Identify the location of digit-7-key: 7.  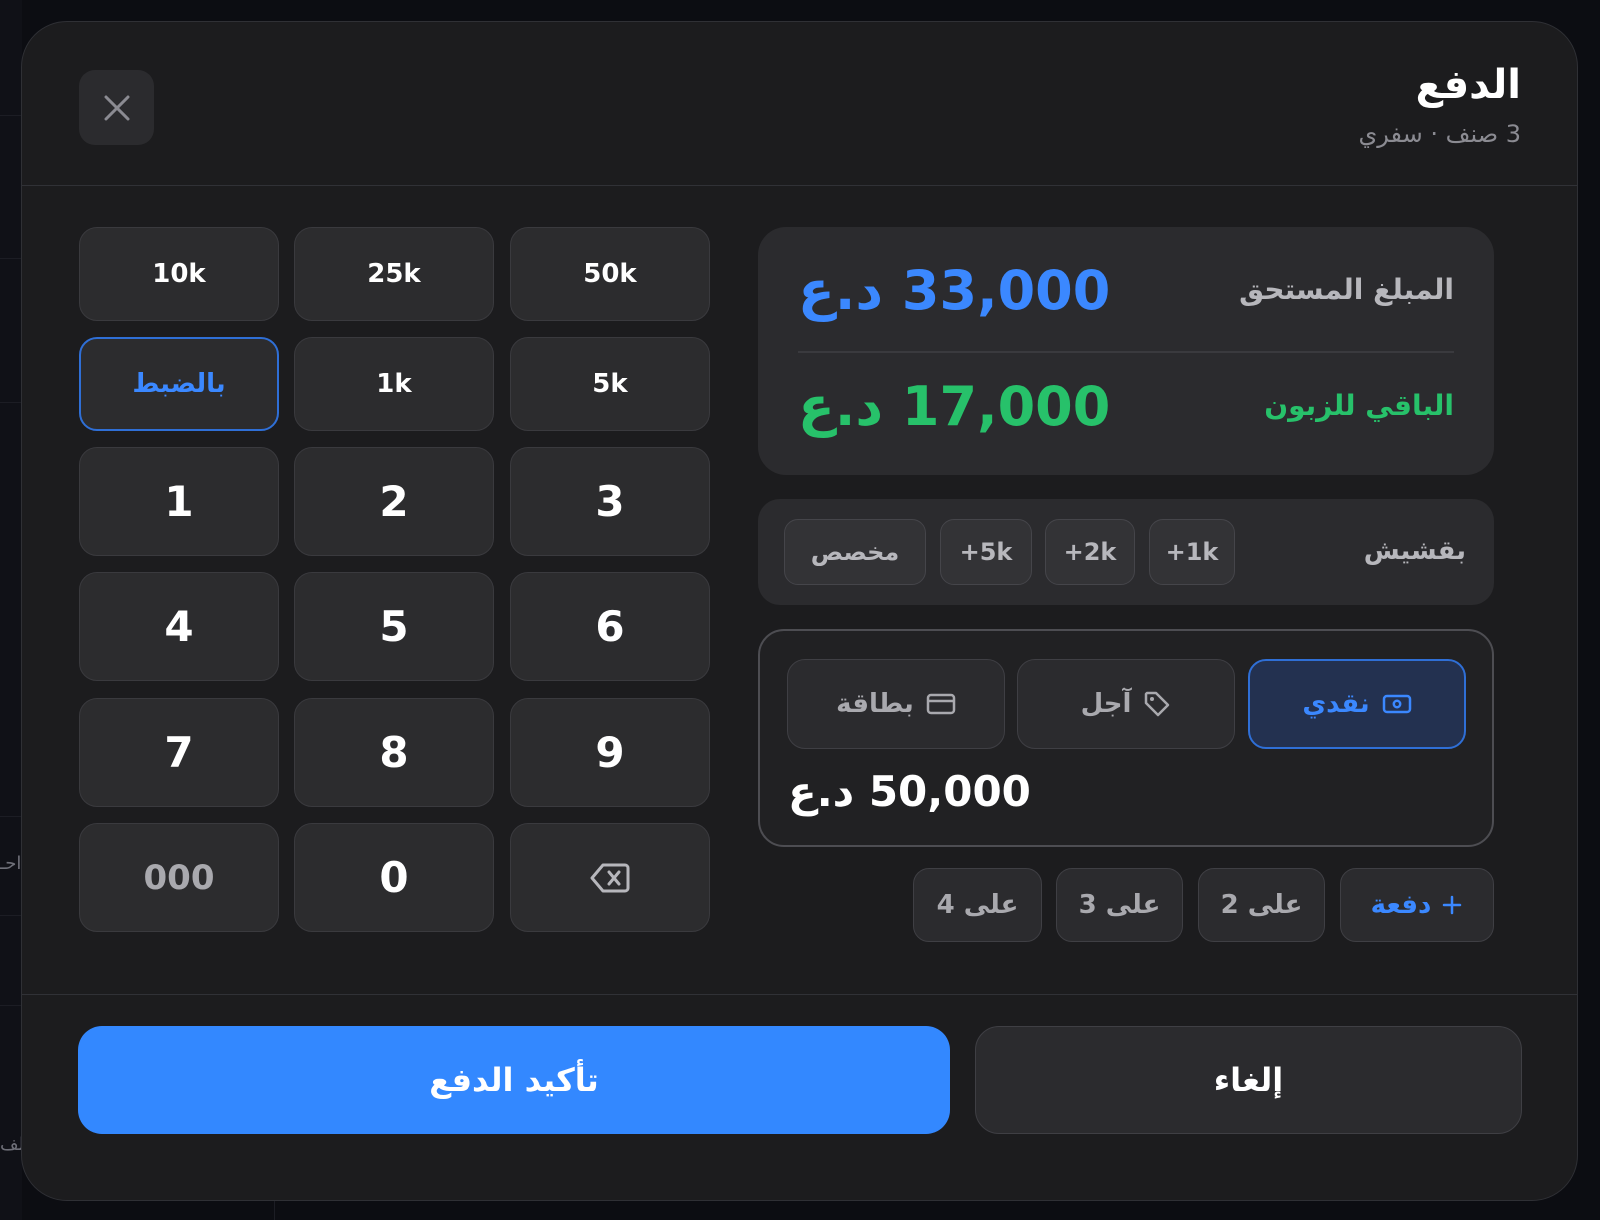
(179, 752).